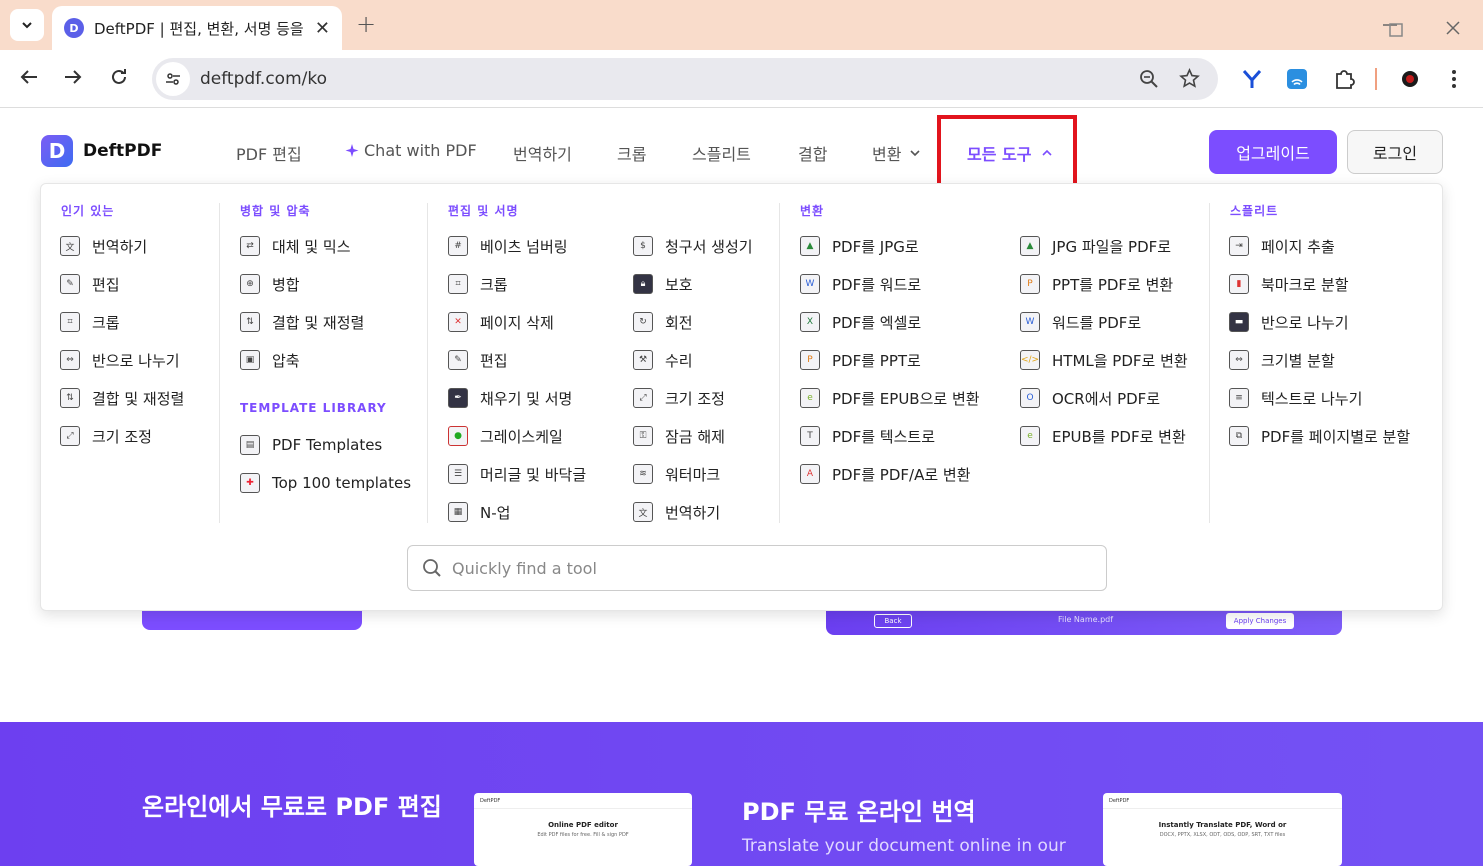 The height and width of the screenshot is (866, 1483). Describe the element at coordinates (1104, 360) in the screenshot. I see `tool-html-to-pdf: </> HTML을 PDF로 변환` at that location.